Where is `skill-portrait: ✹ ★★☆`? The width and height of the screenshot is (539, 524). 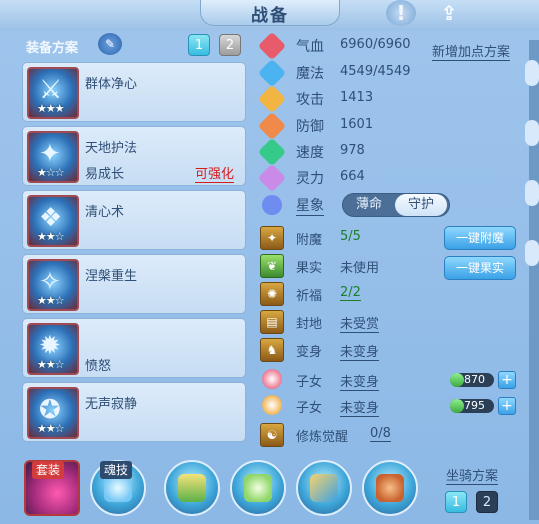 skill-portrait: ✹ ★★☆ is located at coordinates (53, 349).